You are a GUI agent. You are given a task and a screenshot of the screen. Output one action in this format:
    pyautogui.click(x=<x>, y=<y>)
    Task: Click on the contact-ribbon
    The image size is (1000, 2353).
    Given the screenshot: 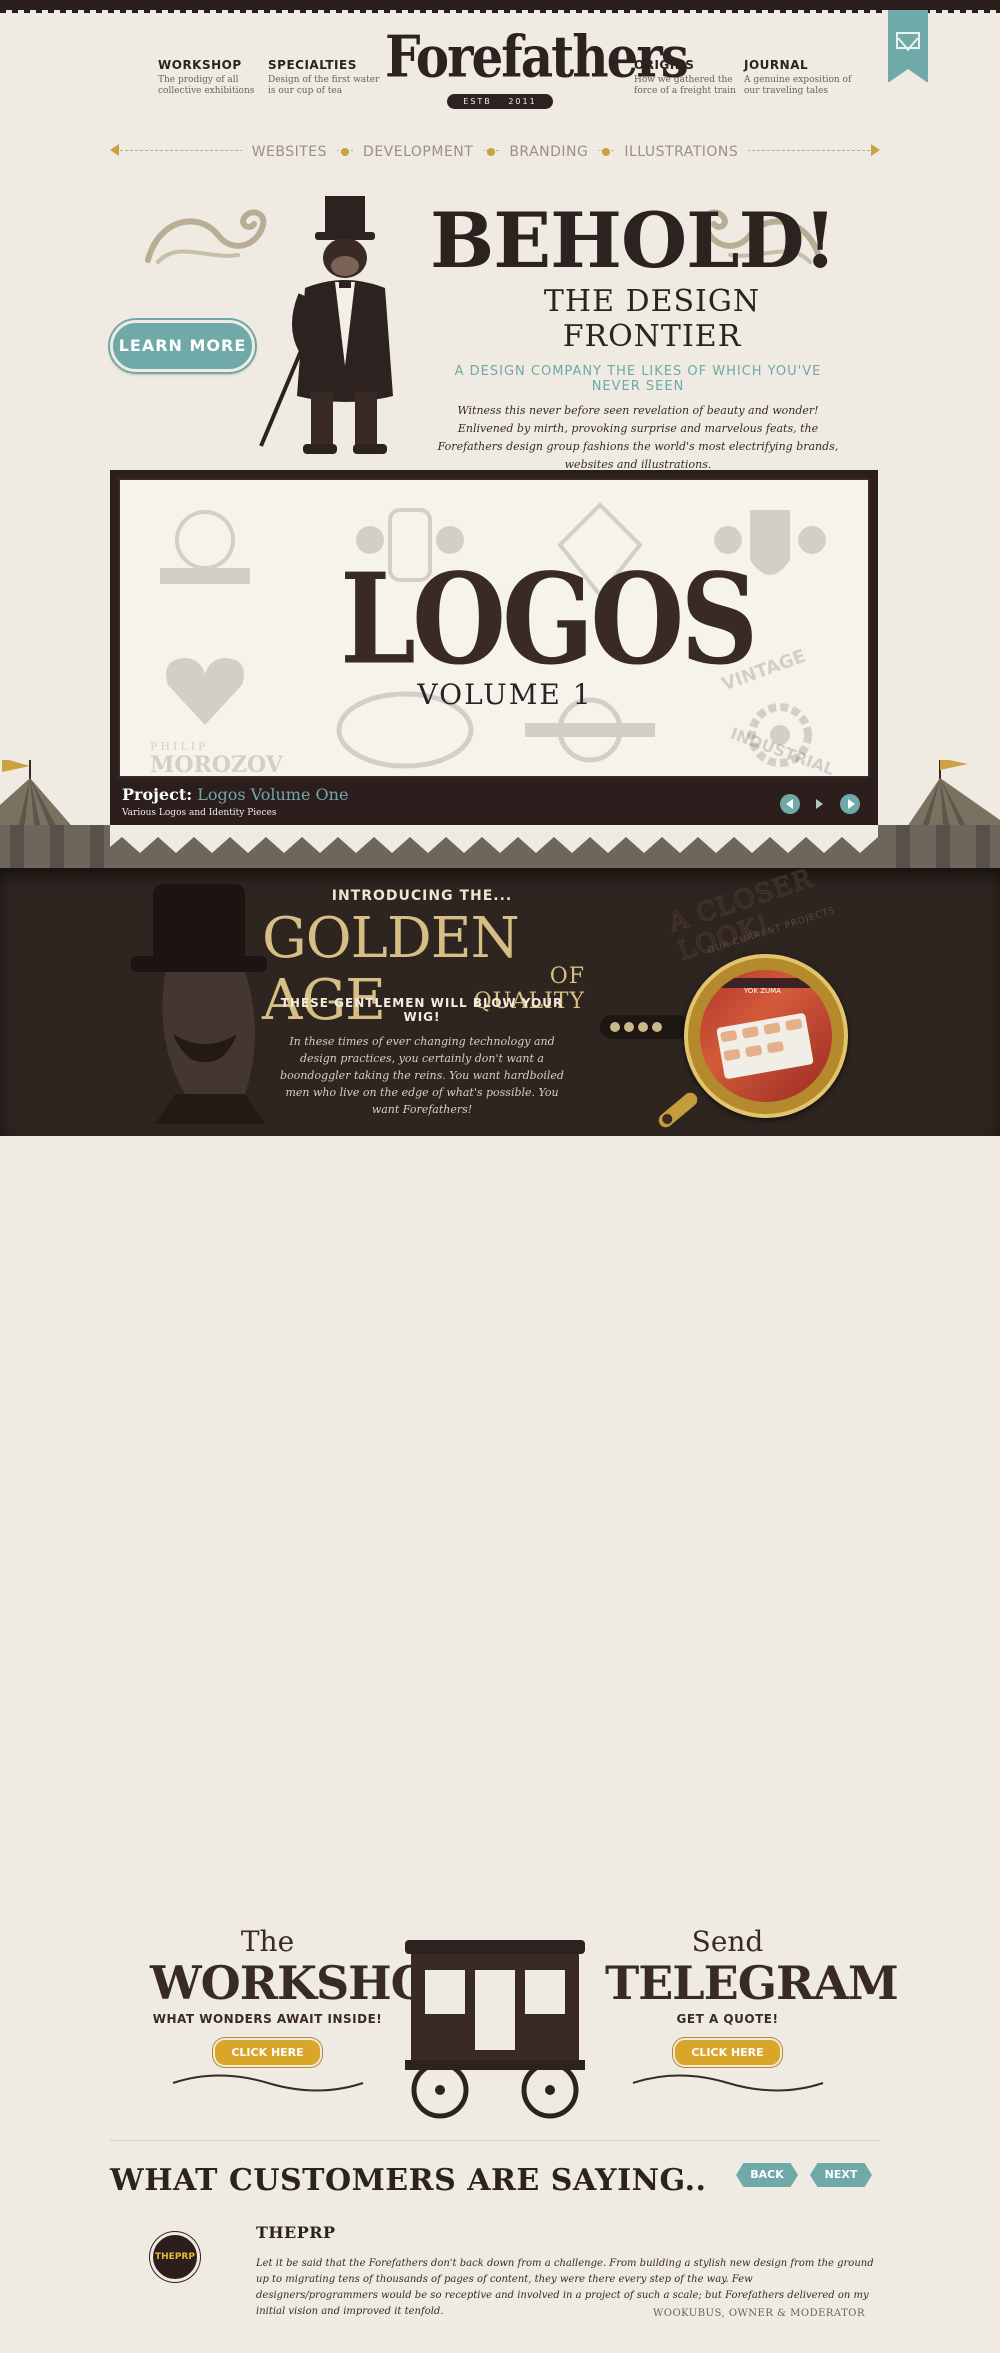 What is the action you would take?
    pyautogui.click(x=908, y=46)
    